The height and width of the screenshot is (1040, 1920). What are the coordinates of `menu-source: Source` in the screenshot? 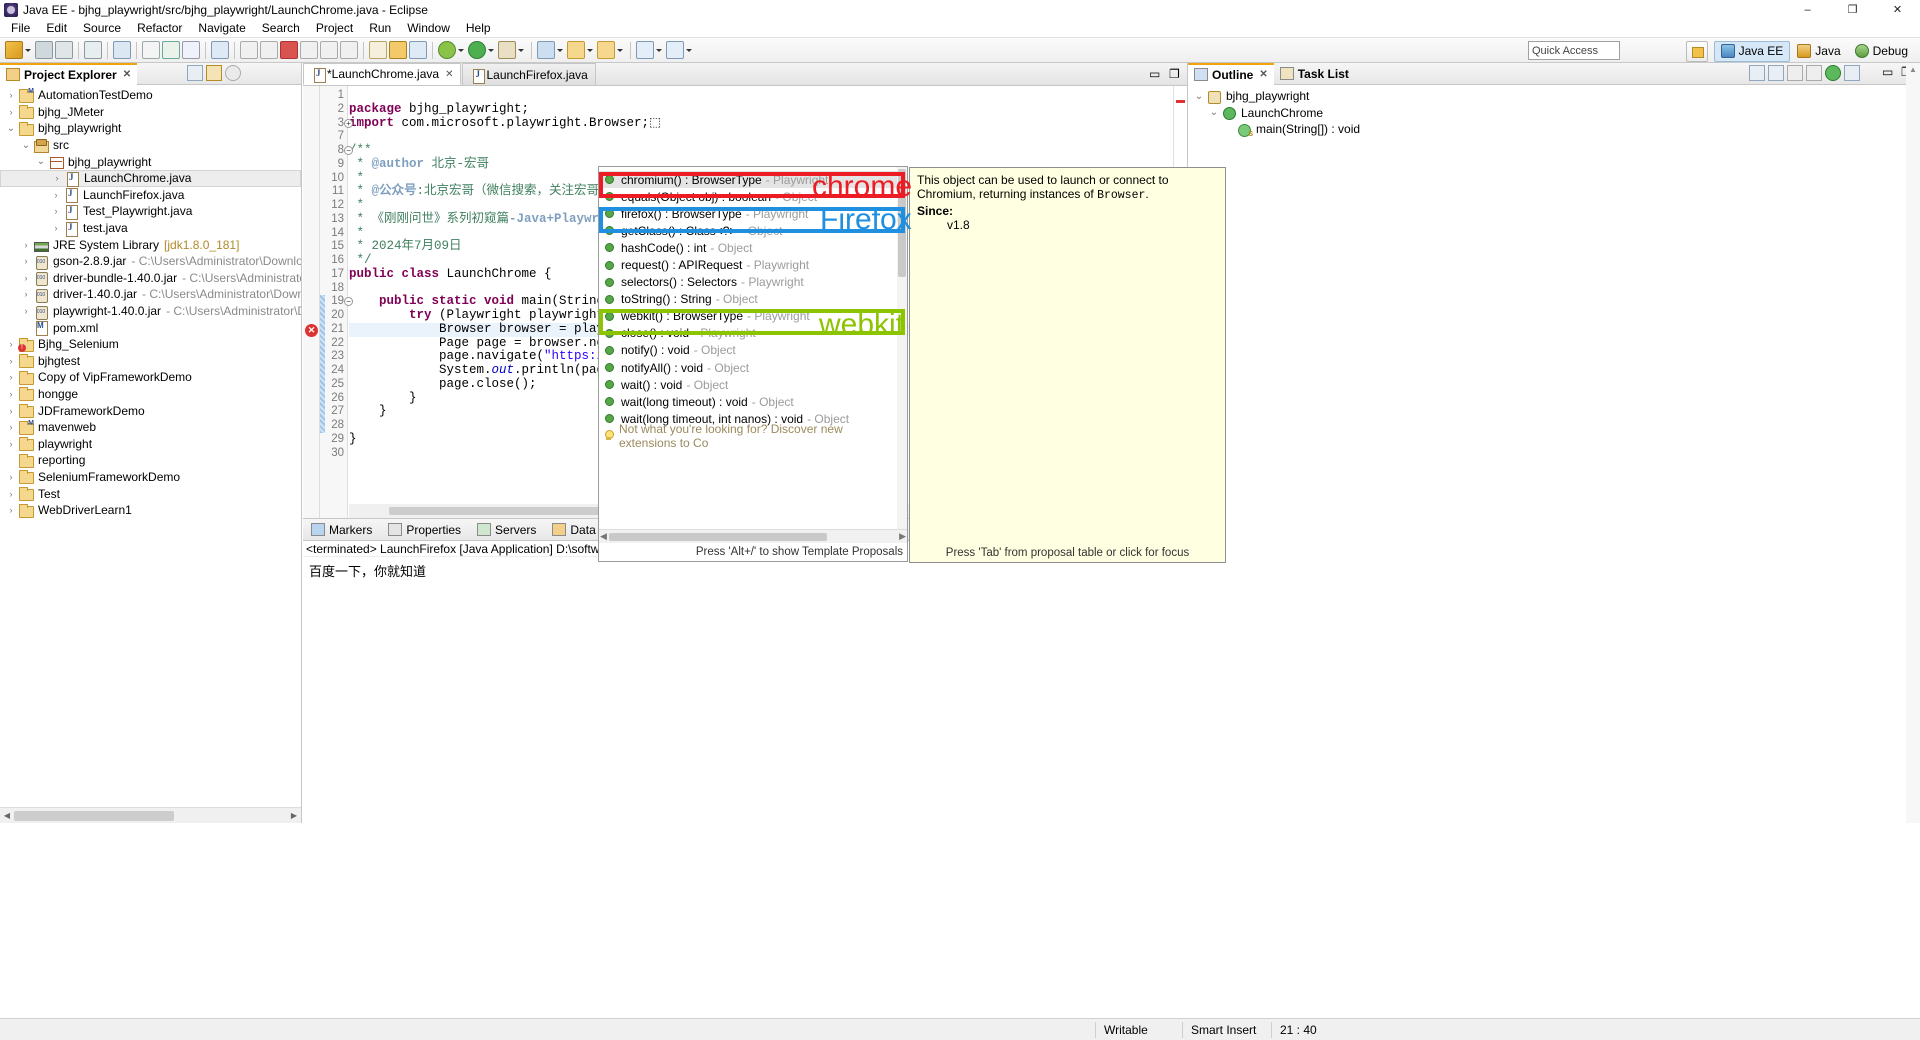 It's located at (102, 28).